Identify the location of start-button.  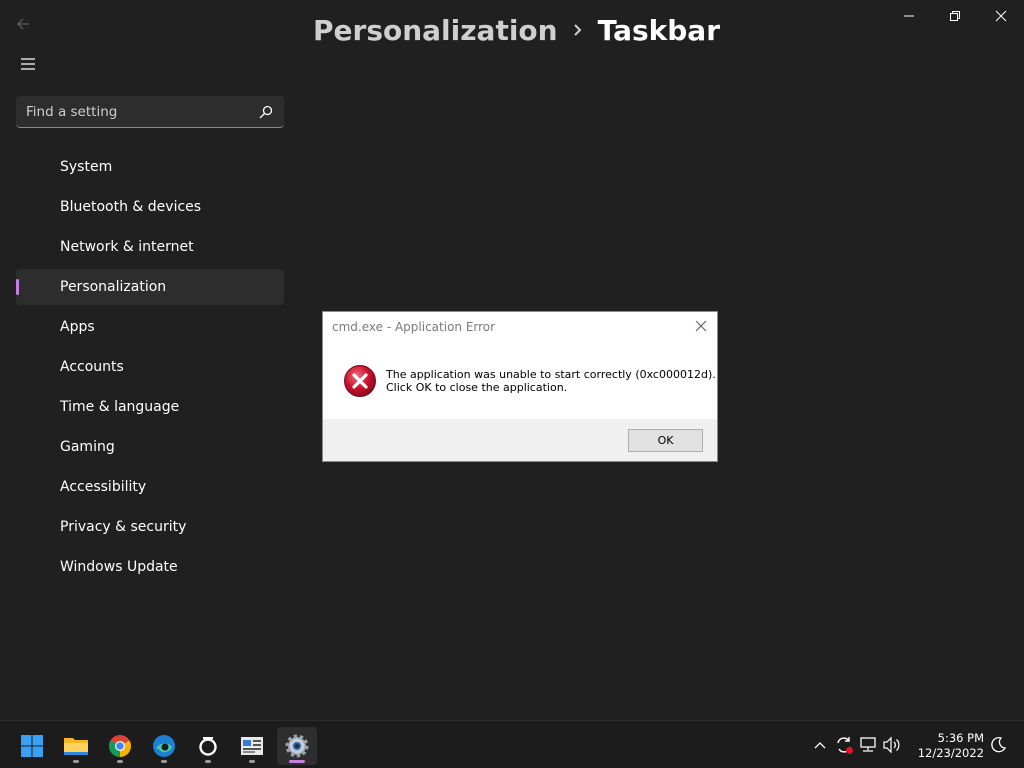
(32, 746).